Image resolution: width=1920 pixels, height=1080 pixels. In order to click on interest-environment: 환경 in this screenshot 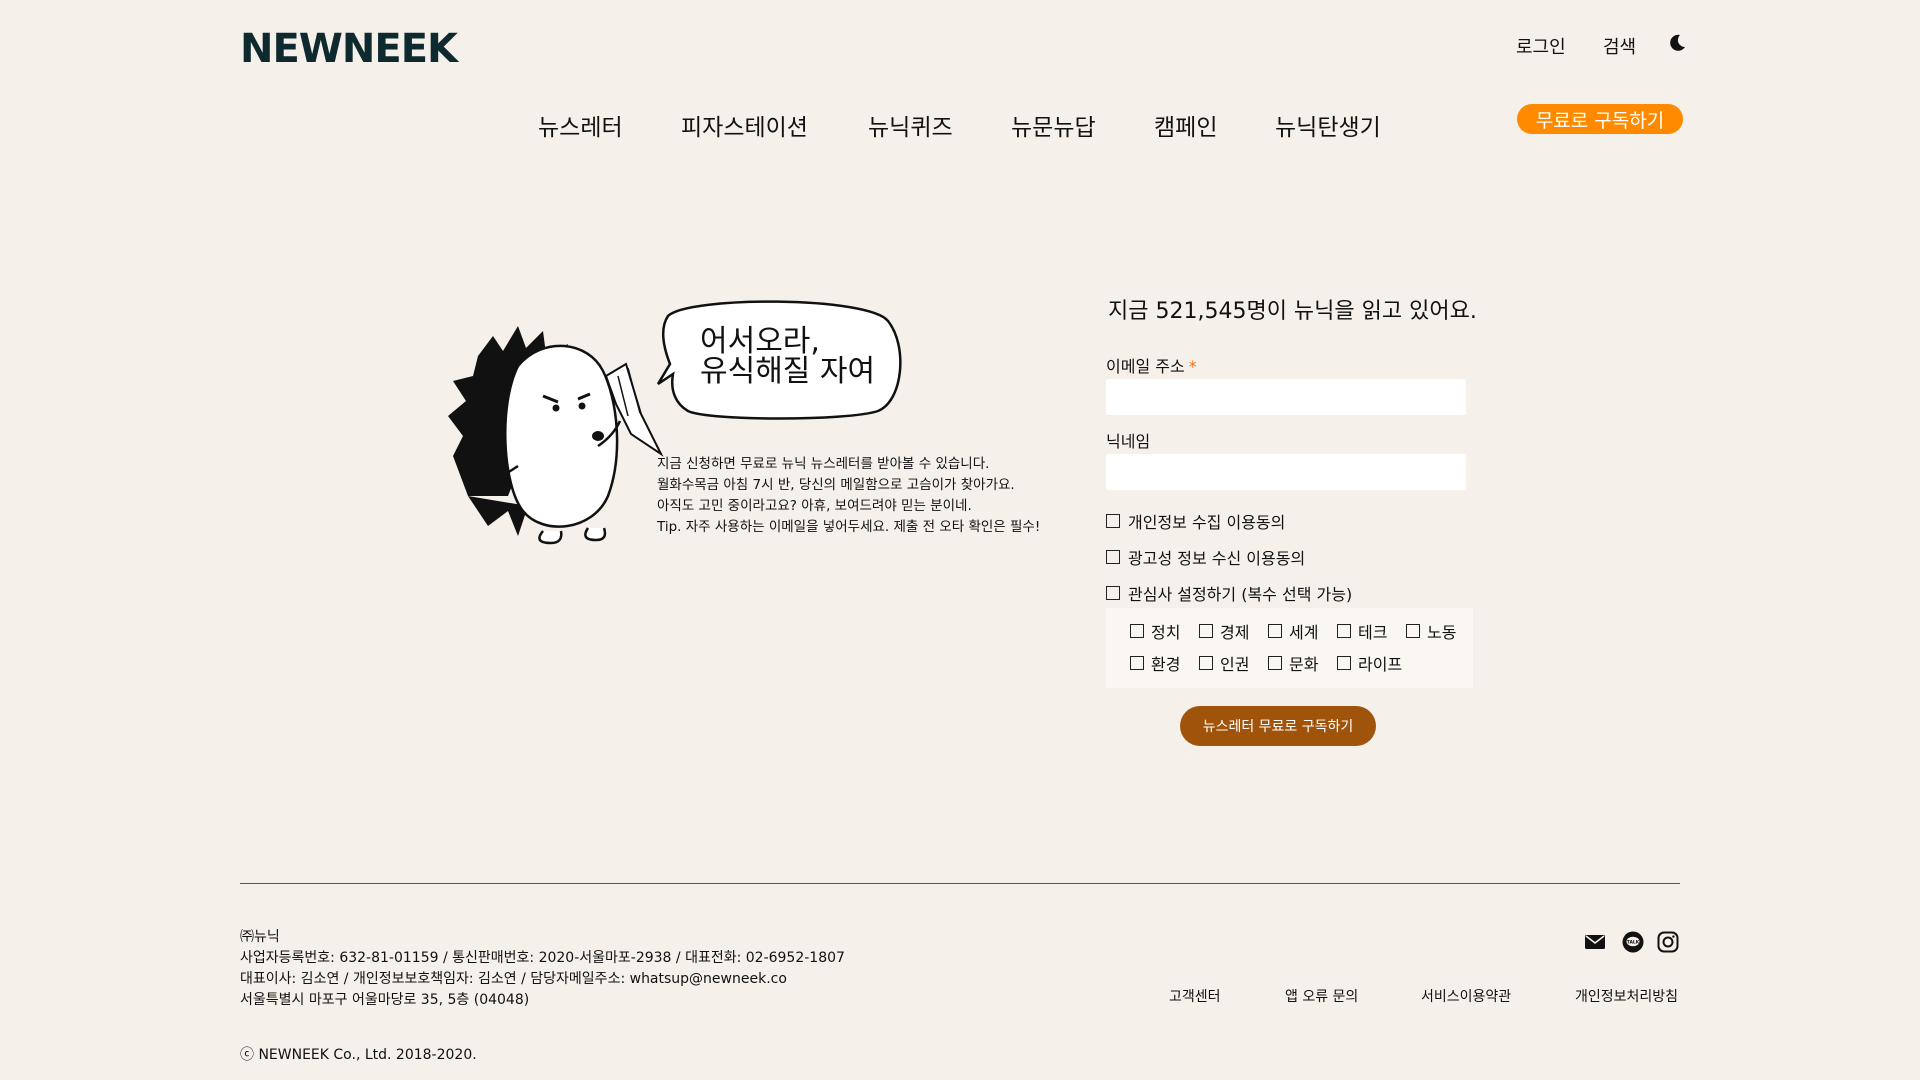, I will do `click(1155, 663)`.